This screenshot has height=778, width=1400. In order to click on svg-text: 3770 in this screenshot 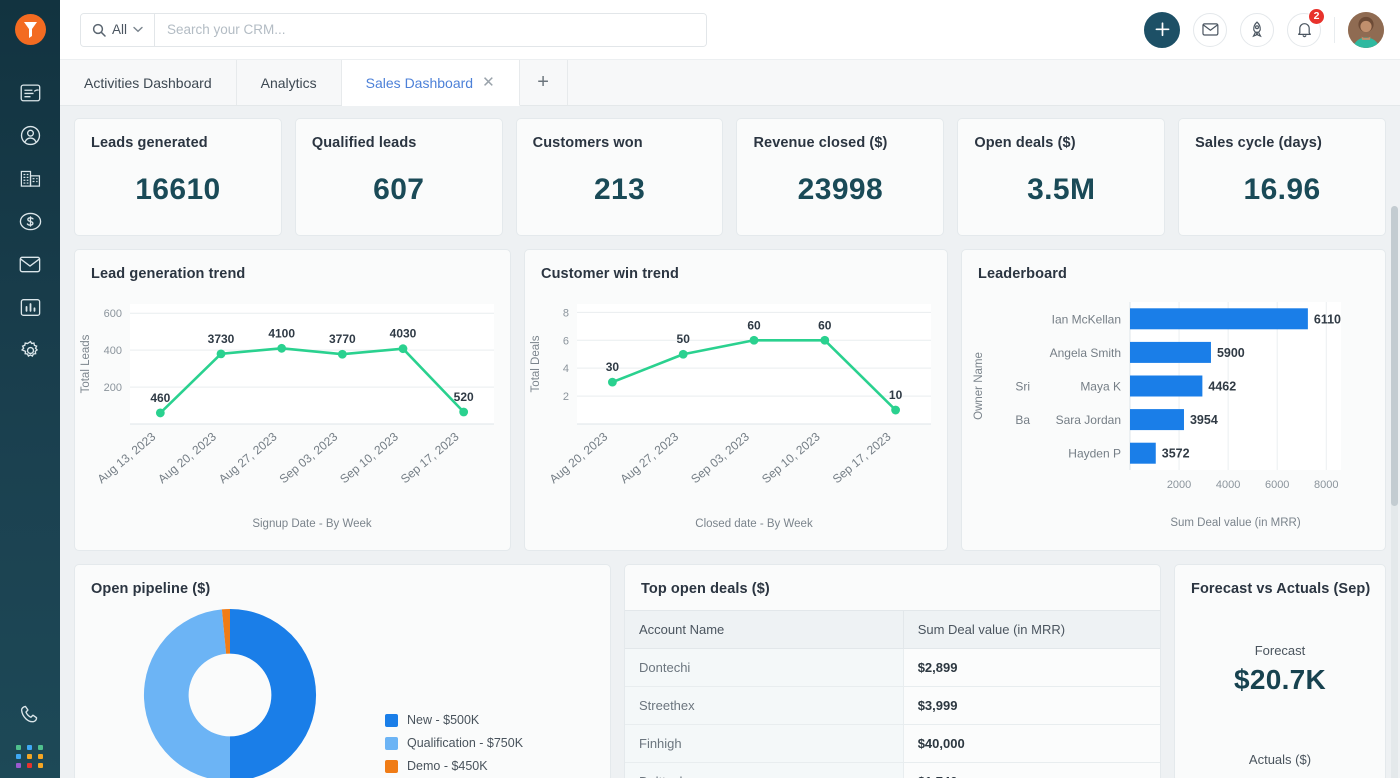, I will do `click(342, 339)`.